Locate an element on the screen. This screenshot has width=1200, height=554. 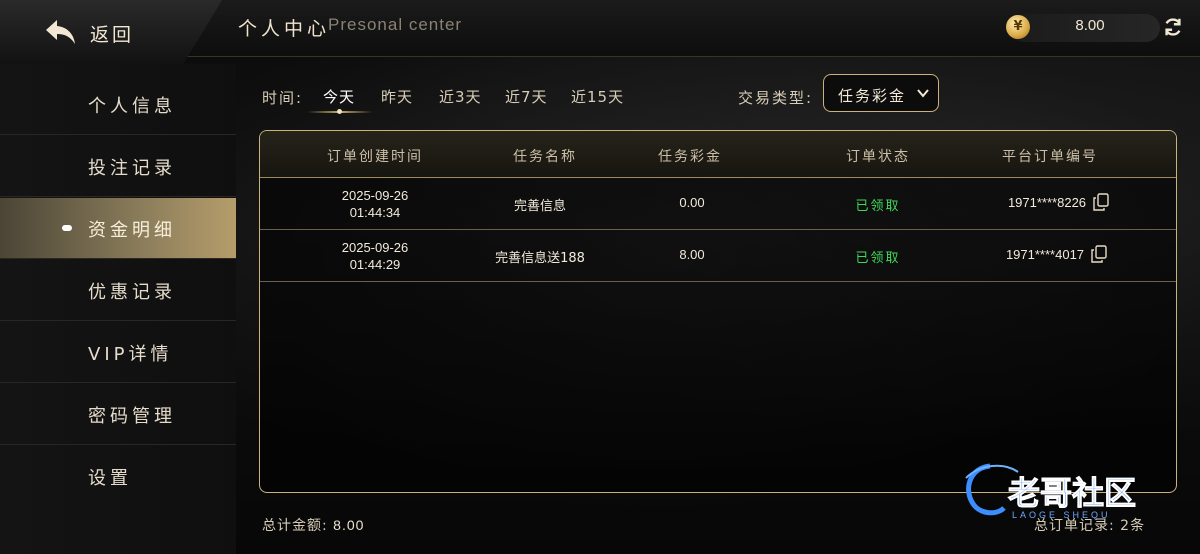
created-time: 01:44:34 is located at coordinates (375, 212).